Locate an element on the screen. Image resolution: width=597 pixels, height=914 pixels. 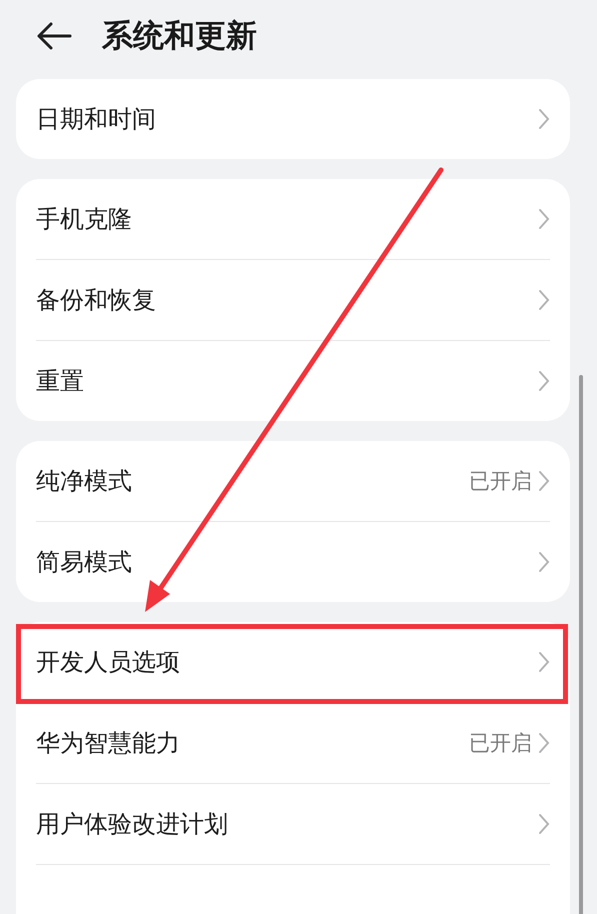
back-arrow-icon is located at coordinates (54, 36).